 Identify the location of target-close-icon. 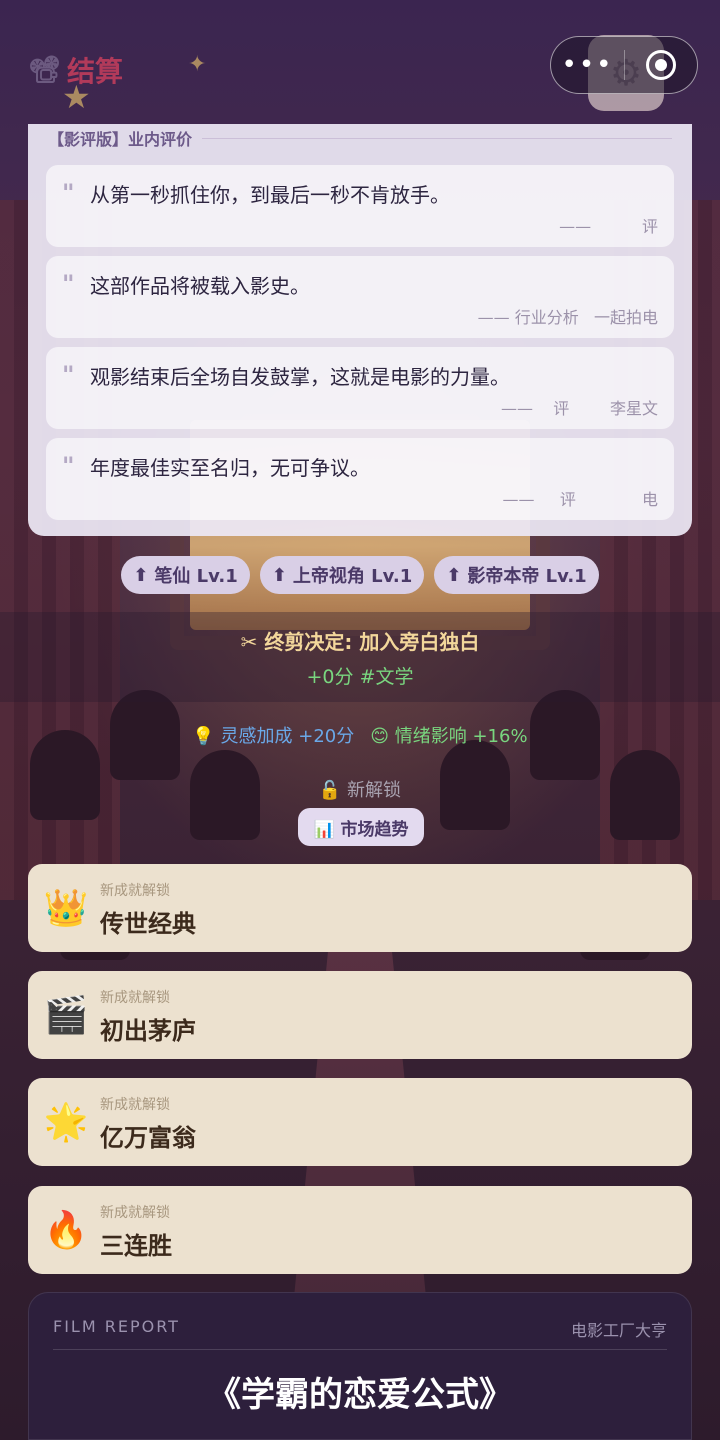
(660, 65).